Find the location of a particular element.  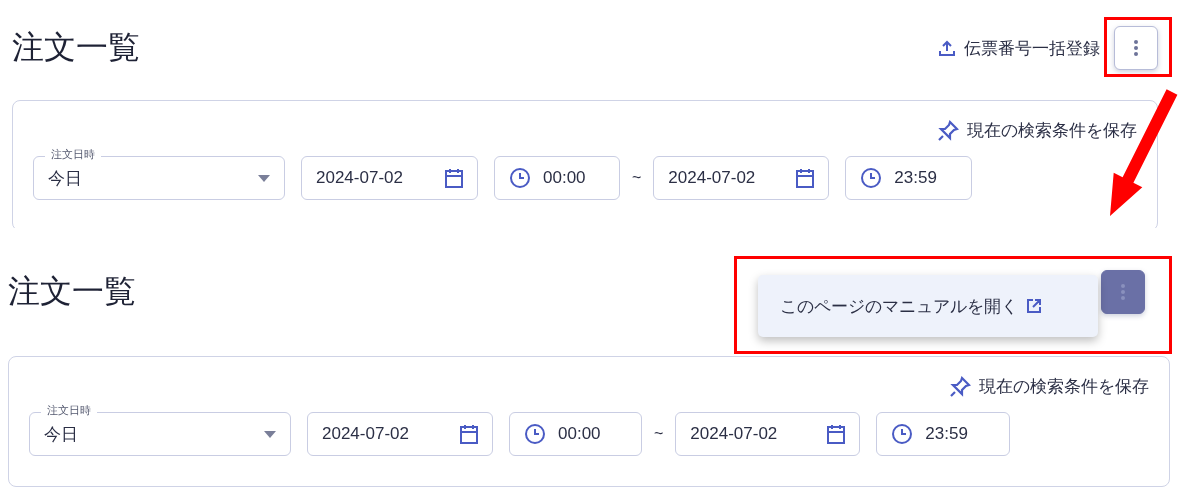

upload-icon is located at coordinates (947, 48).